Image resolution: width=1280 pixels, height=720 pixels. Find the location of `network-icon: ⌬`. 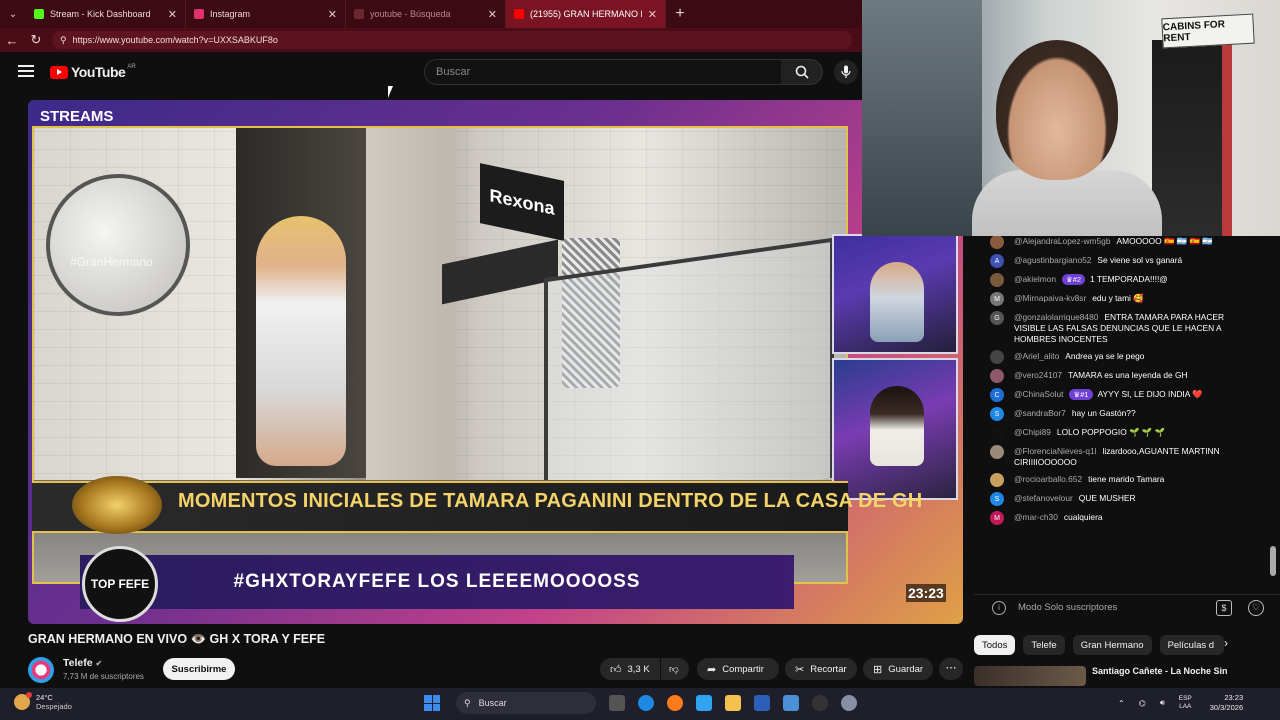

network-icon: ⌬ is located at coordinates (1142, 703).